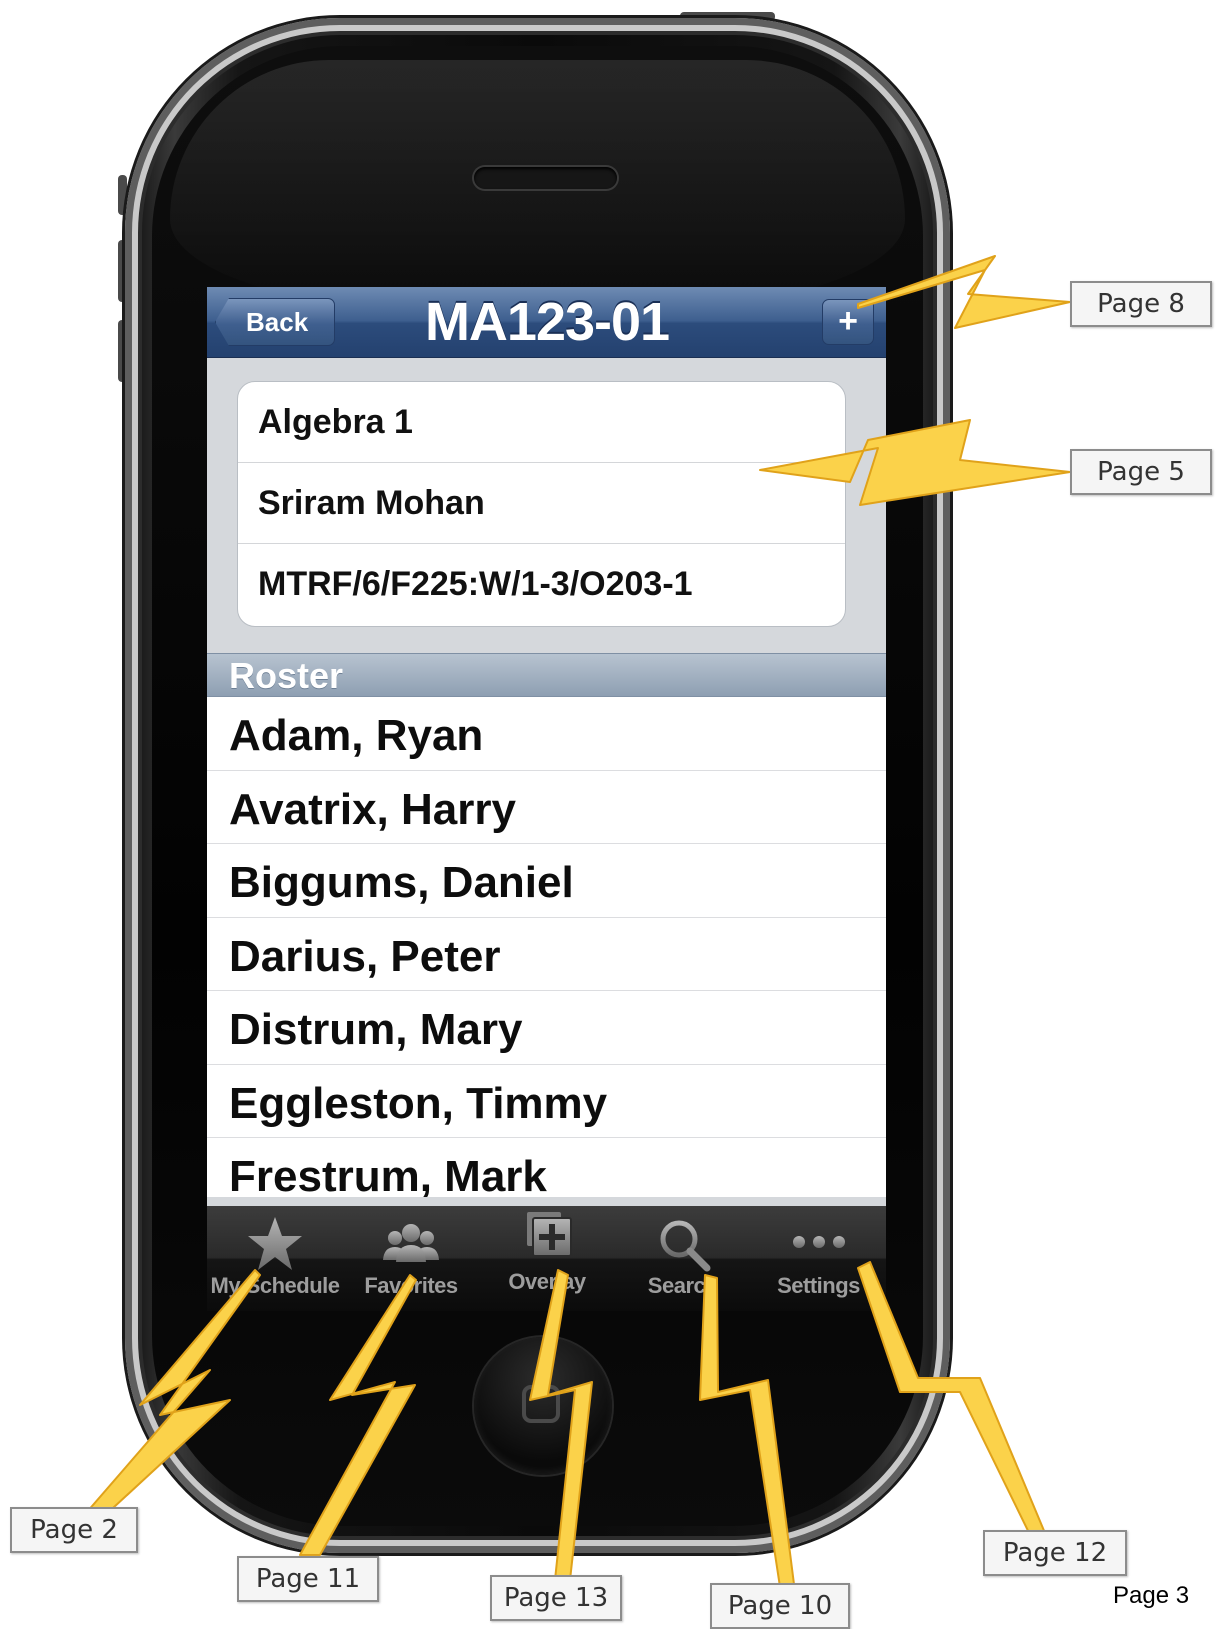 The width and height of the screenshot is (1219, 1629). I want to click on tab-label: Overlay, so click(547, 1281).